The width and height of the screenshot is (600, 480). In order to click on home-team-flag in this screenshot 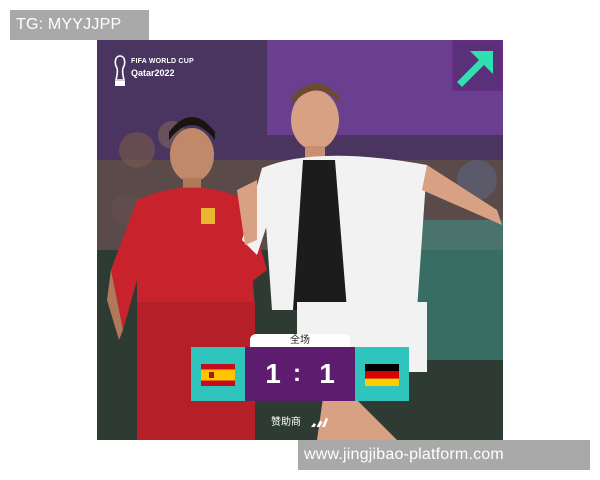, I will do `click(218, 374)`.